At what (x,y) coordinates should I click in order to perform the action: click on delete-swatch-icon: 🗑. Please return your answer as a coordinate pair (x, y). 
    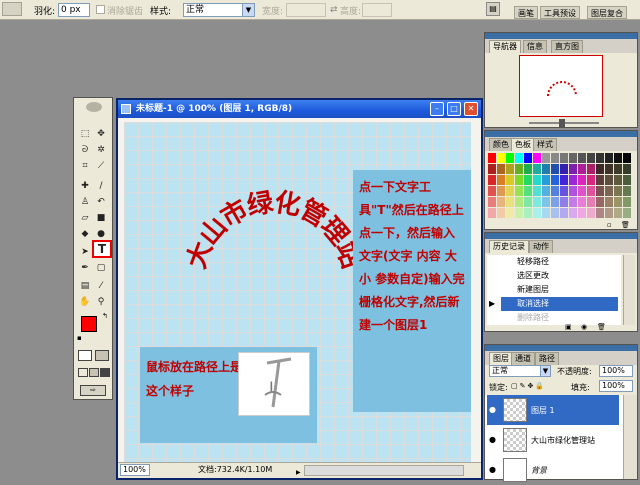
    Looking at the image, I should click on (625, 225).